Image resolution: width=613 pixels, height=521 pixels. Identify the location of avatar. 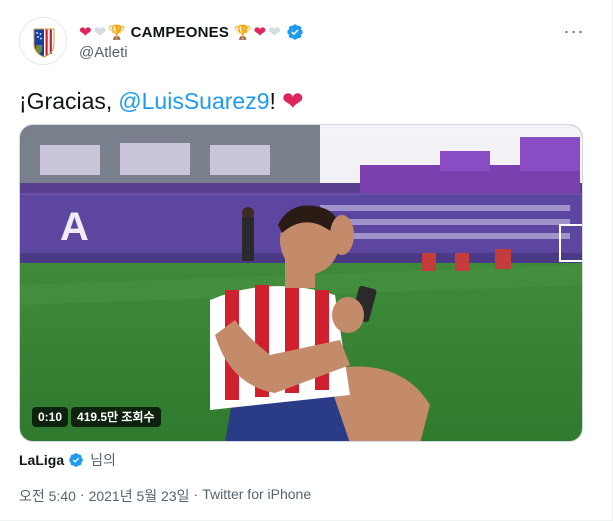
(43, 41).